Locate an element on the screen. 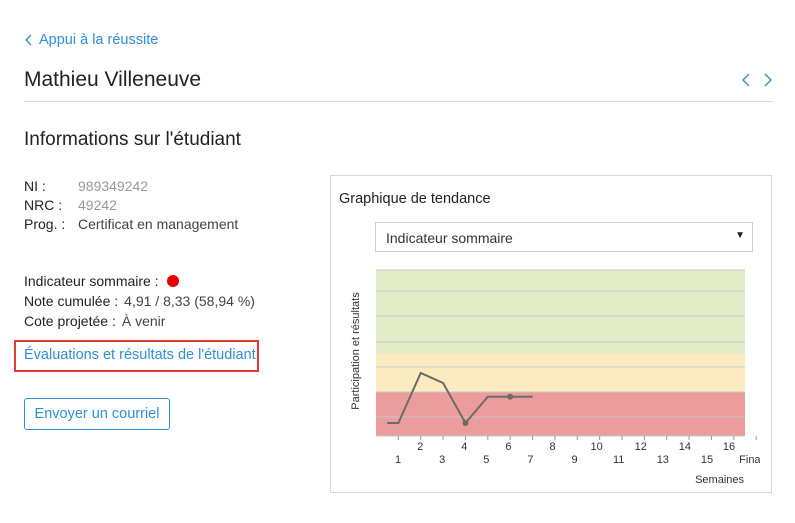 This screenshot has height=523, width=795. projected-row: Cote projetée : À venir is located at coordinates (139, 321).